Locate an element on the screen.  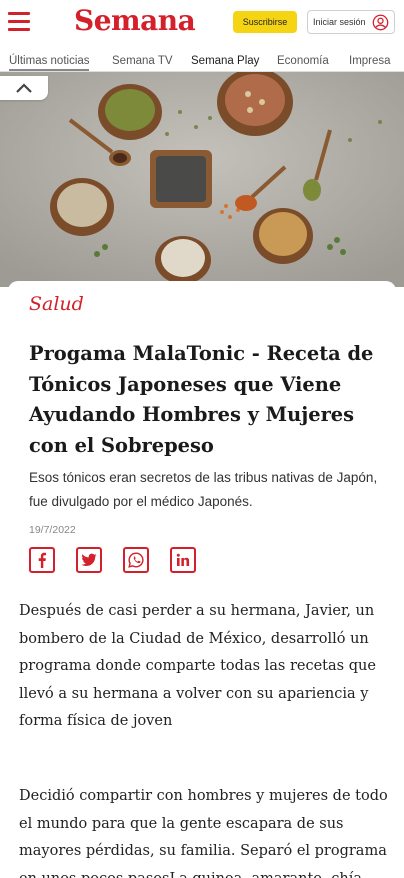
share-linkedin-button is located at coordinates (183, 560).